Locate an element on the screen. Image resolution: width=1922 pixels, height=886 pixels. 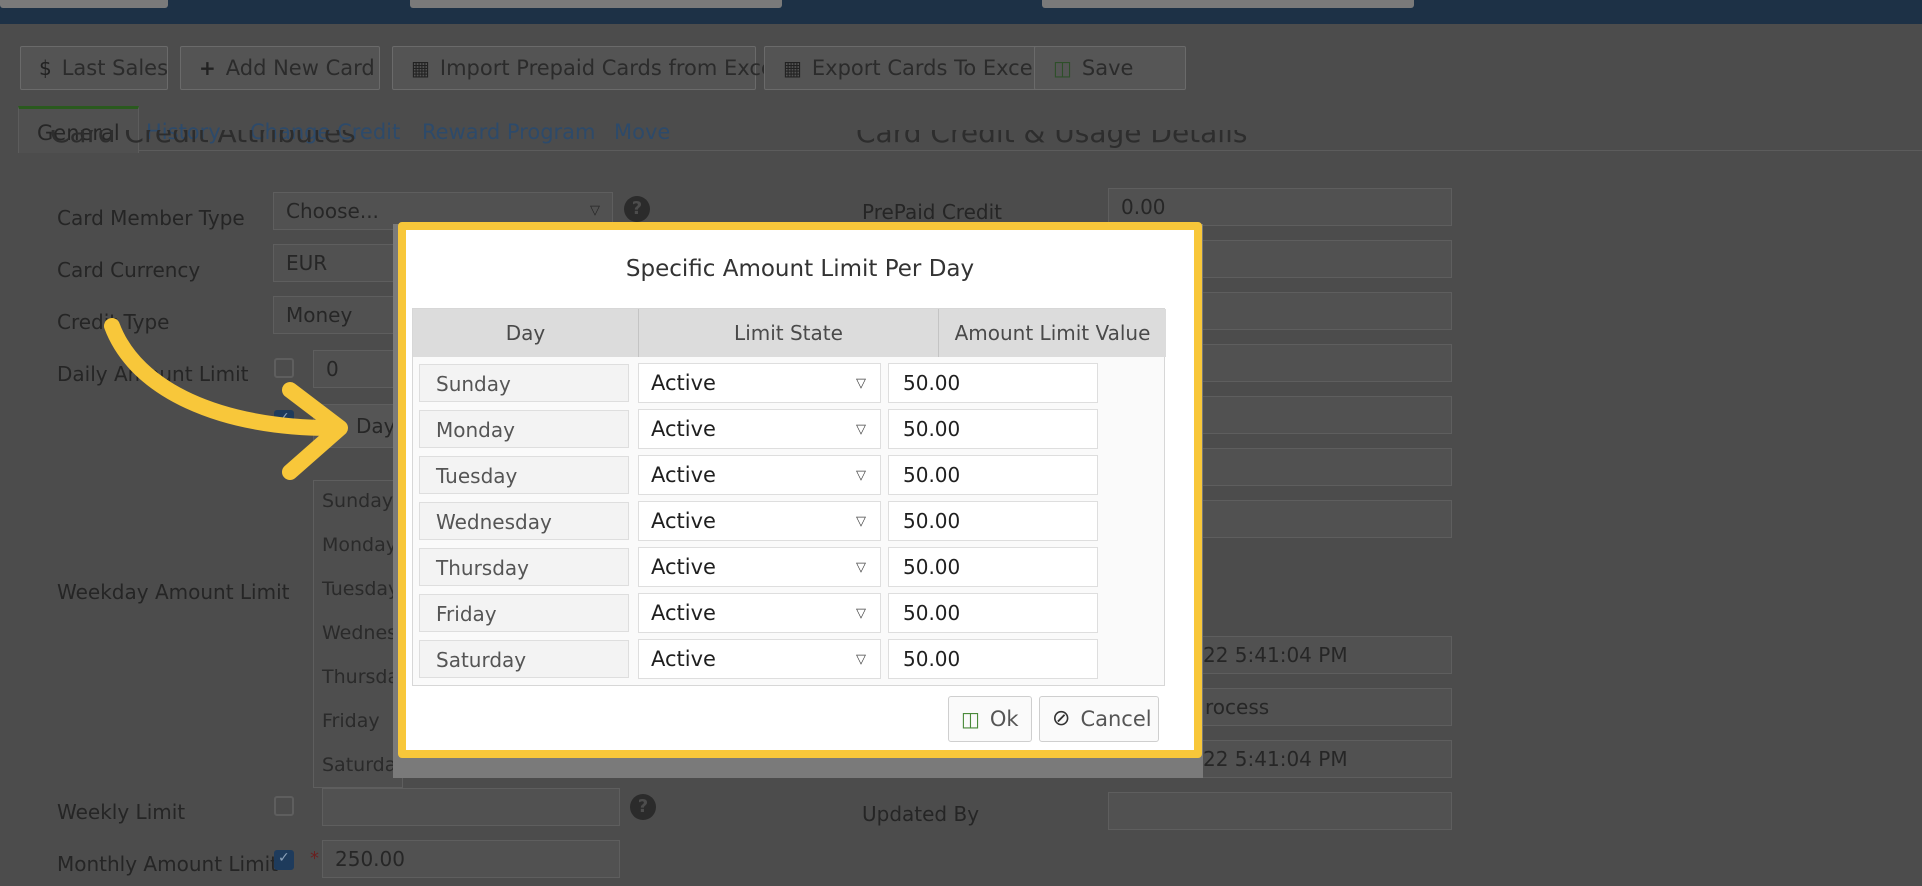
curved-arrow-icon is located at coordinates (226, 399).